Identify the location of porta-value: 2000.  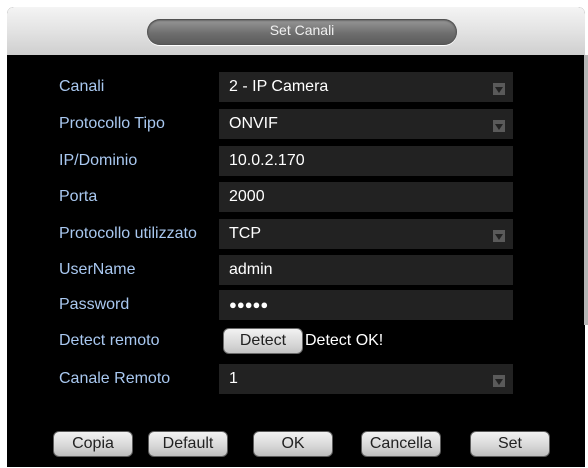
(247, 196).